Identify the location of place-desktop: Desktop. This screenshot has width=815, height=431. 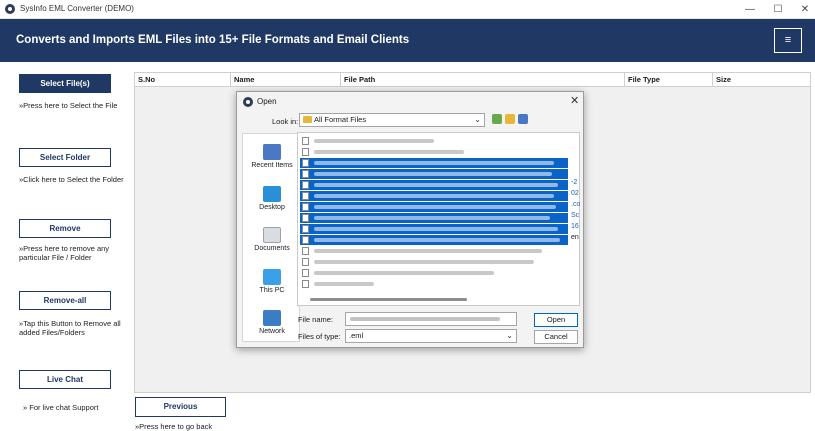
(272, 198).